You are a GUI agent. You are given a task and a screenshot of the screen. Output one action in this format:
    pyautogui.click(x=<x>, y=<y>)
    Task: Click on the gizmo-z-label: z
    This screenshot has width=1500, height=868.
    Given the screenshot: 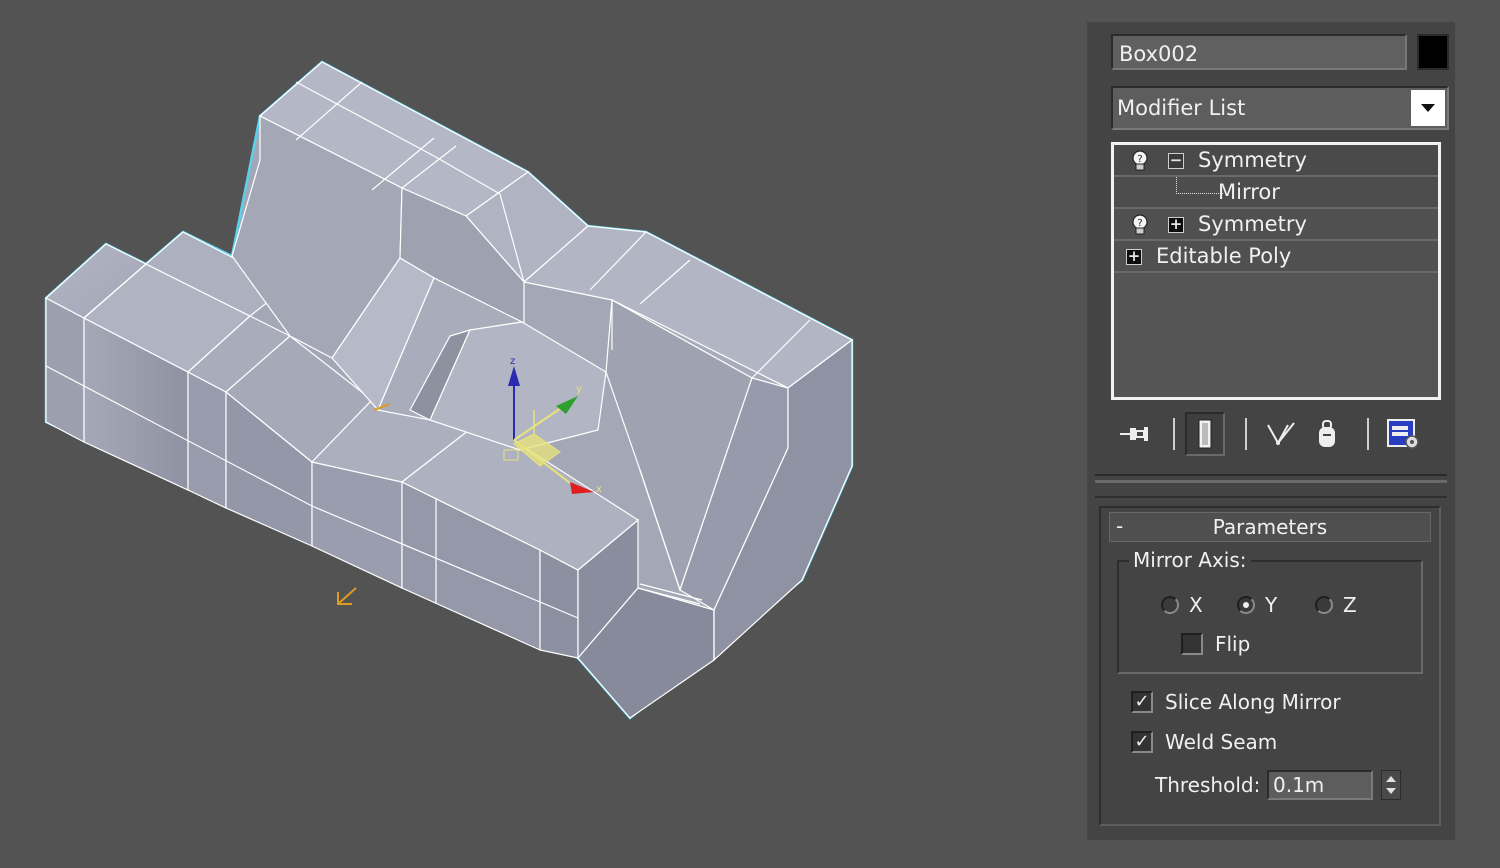 What is the action you would take?
    pyautogui.click(x=513, y=361)
    